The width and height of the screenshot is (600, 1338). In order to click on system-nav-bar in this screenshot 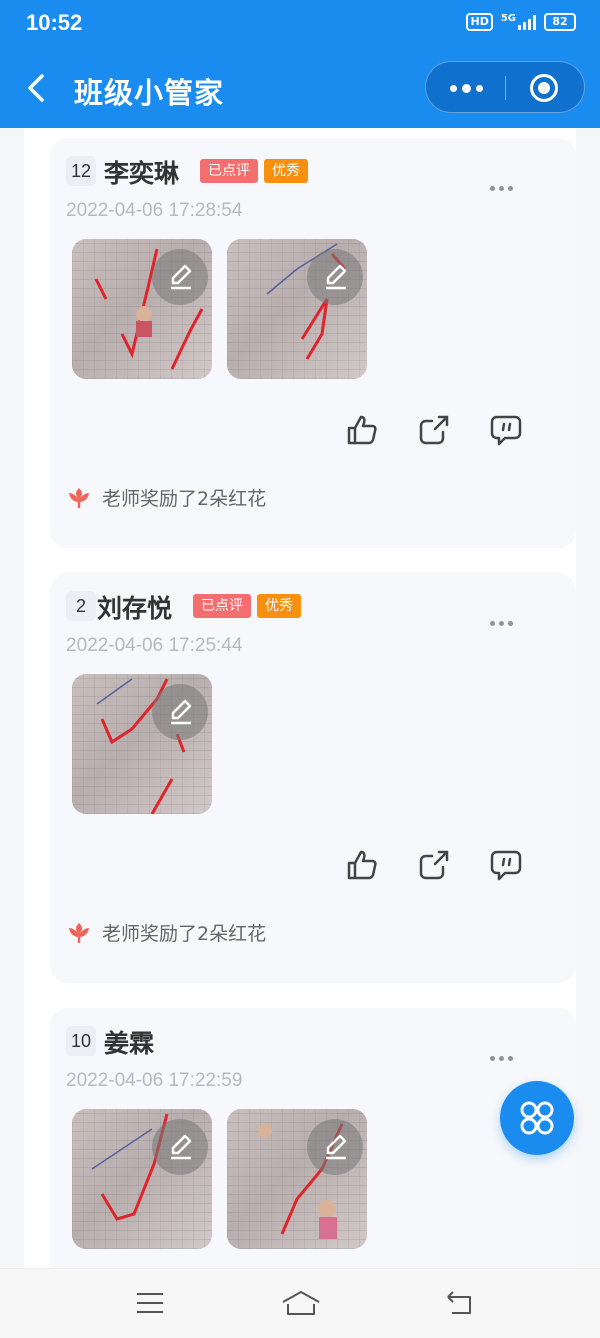, I will do `click(300, 1303)`.